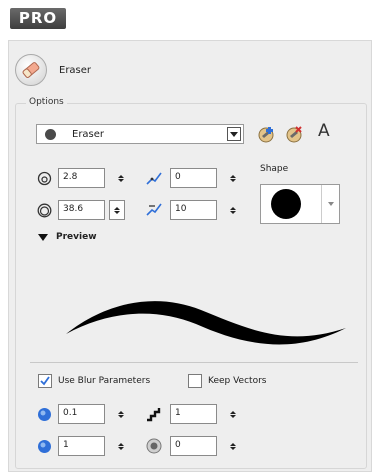 This screenshot has width=377, height=475. Describe the element at coordinates (53, 70) in the screenshot. I see `tool-header: Eraser` at that location.